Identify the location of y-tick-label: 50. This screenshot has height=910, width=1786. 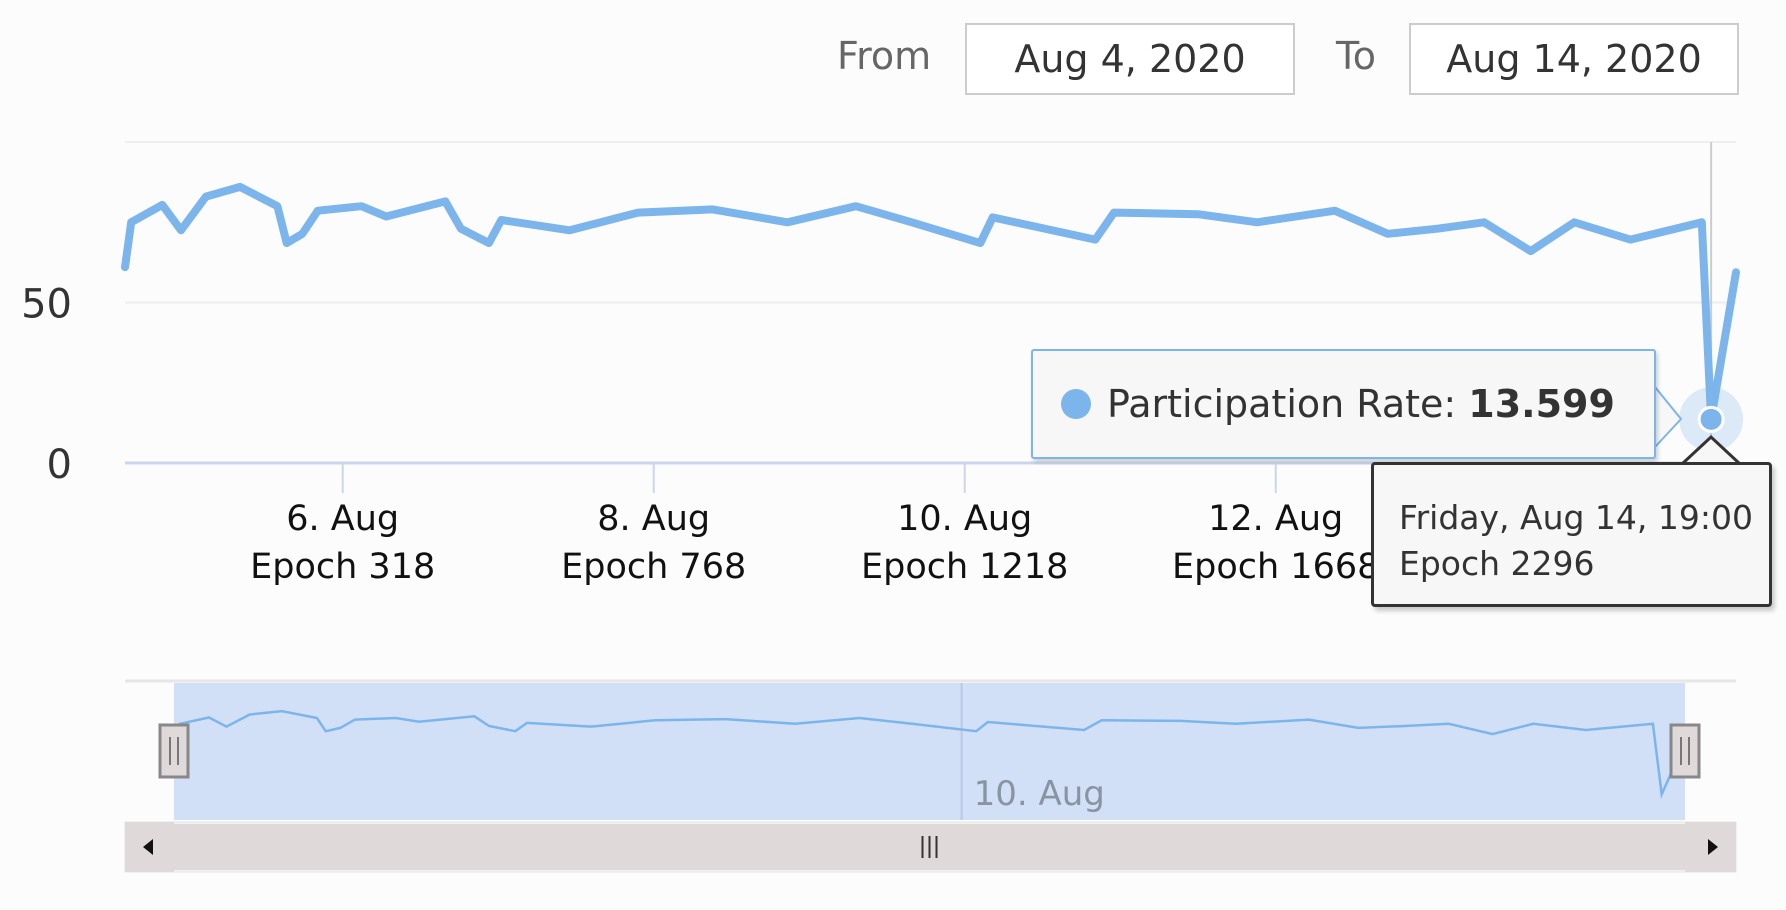
(46, 305).